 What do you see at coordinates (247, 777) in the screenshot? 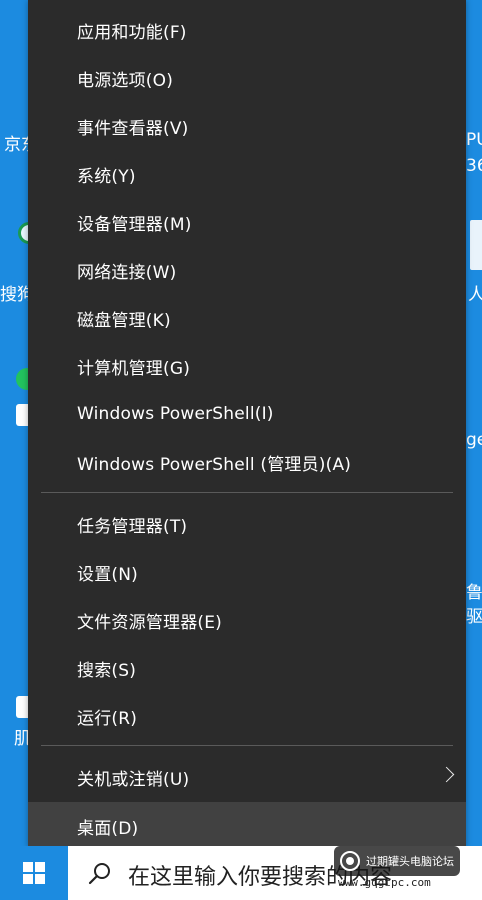
I see `menu-item-shutdown-signout: 关机或注销(U)` at bounding box center [247, 777].